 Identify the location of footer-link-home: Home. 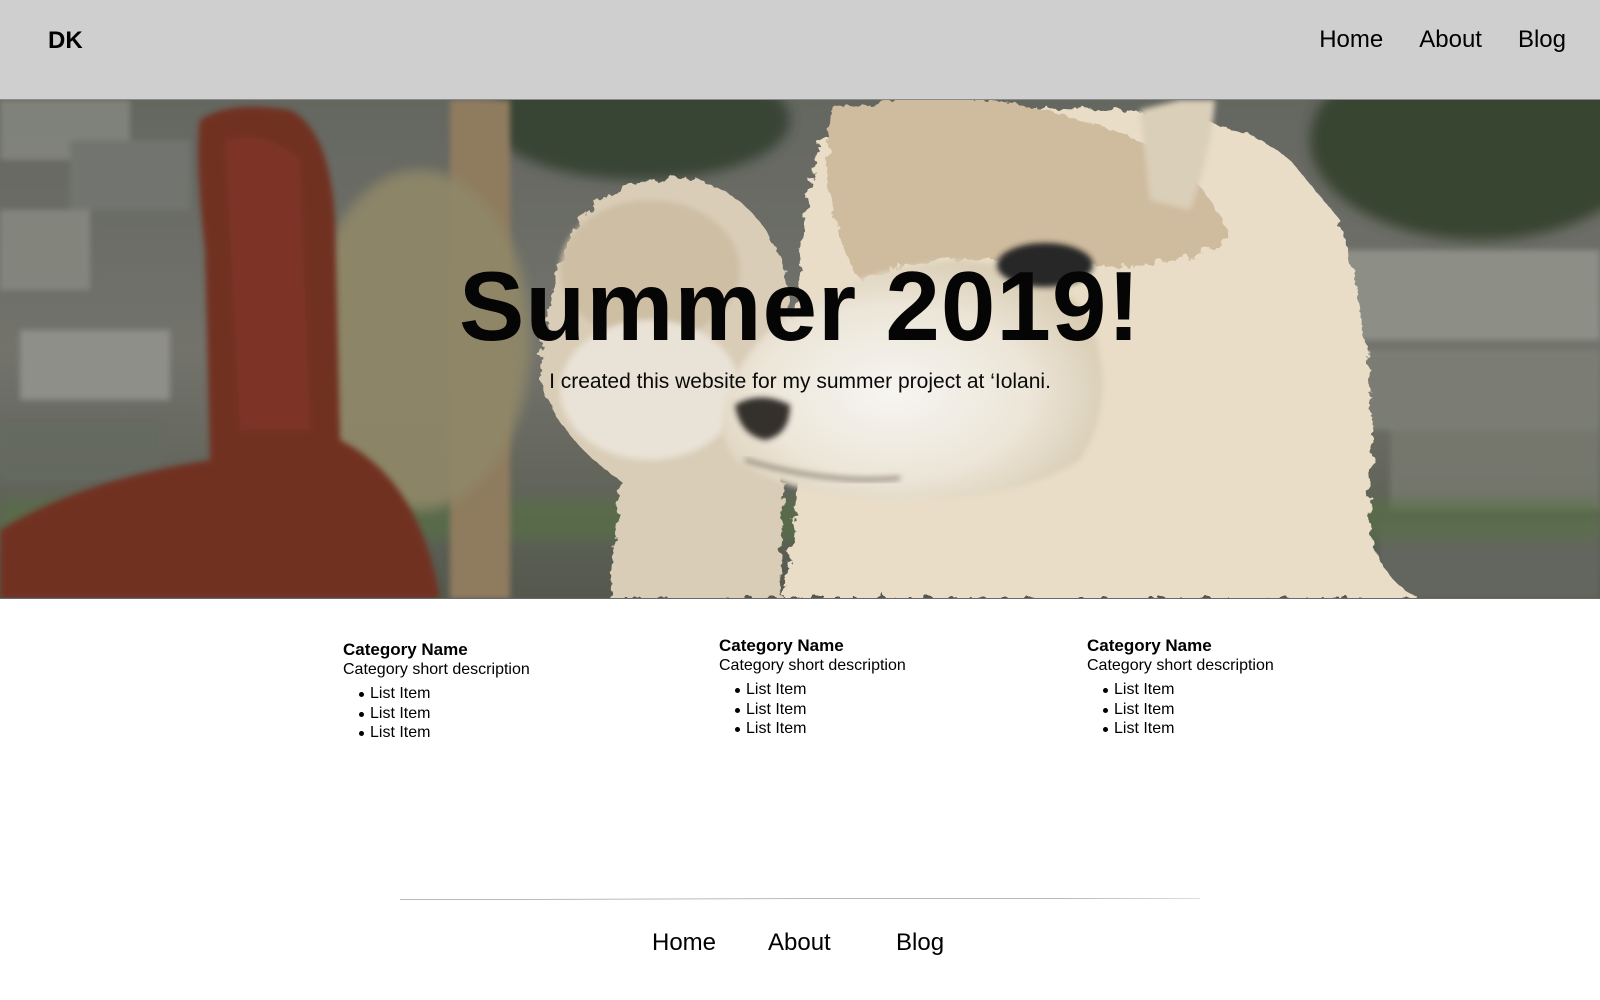
(684, 943).